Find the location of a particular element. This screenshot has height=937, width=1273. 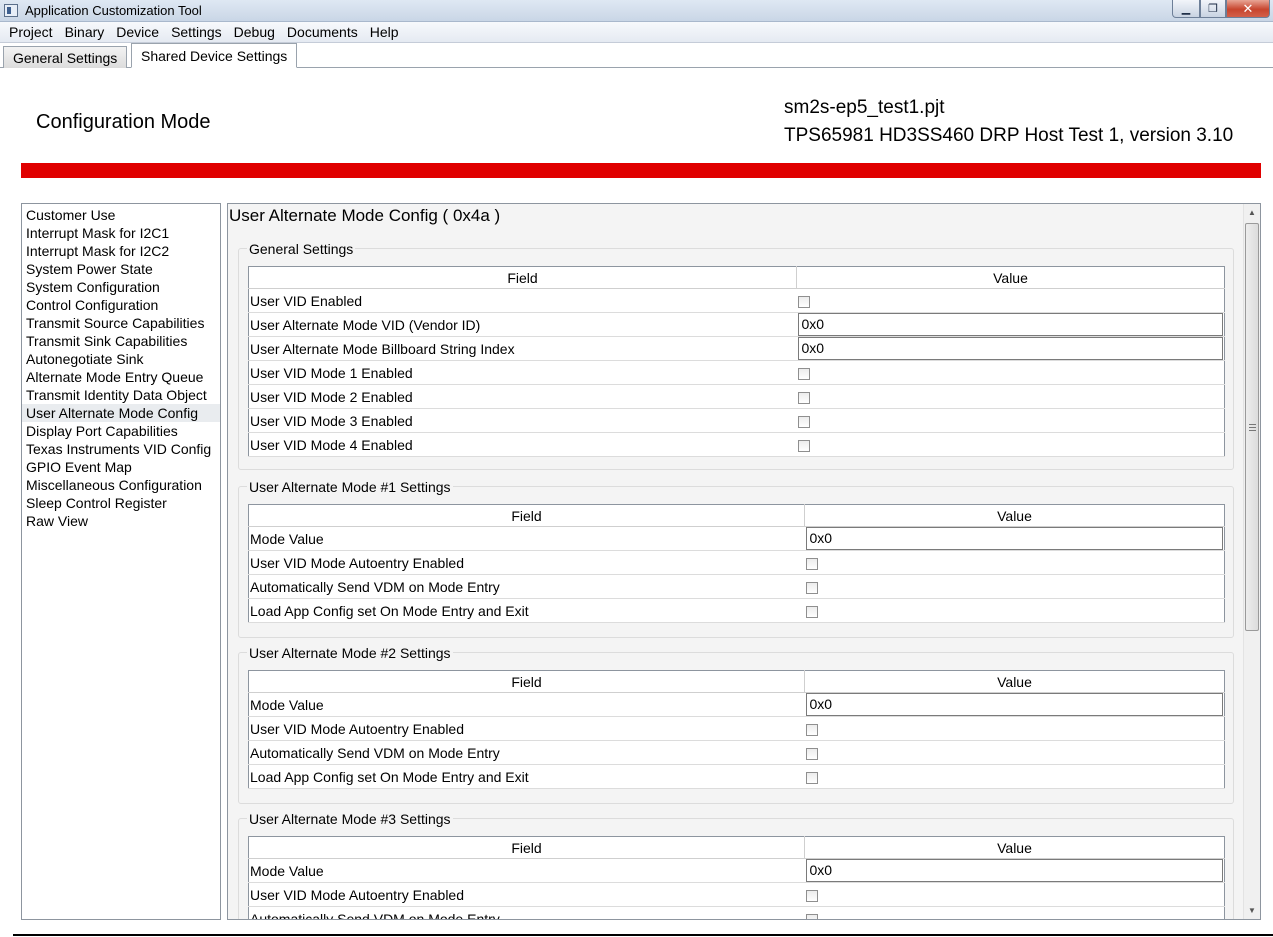

sidebar-item: Transmit Source Capabilities is located at coordinates (121, 323).